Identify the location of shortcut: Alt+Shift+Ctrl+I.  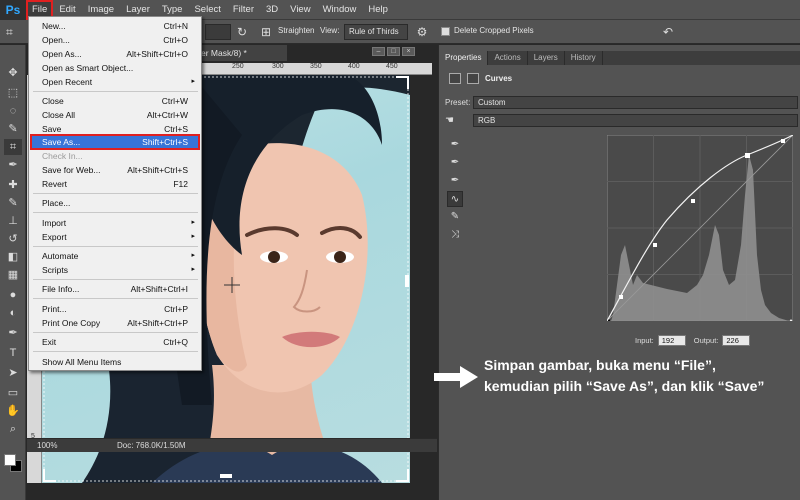
(159, 289).